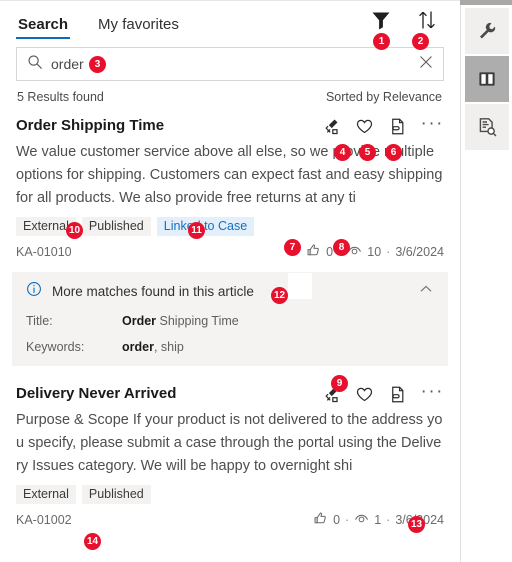  I want to click on article-tag-row: External Published, so click(230, 494).